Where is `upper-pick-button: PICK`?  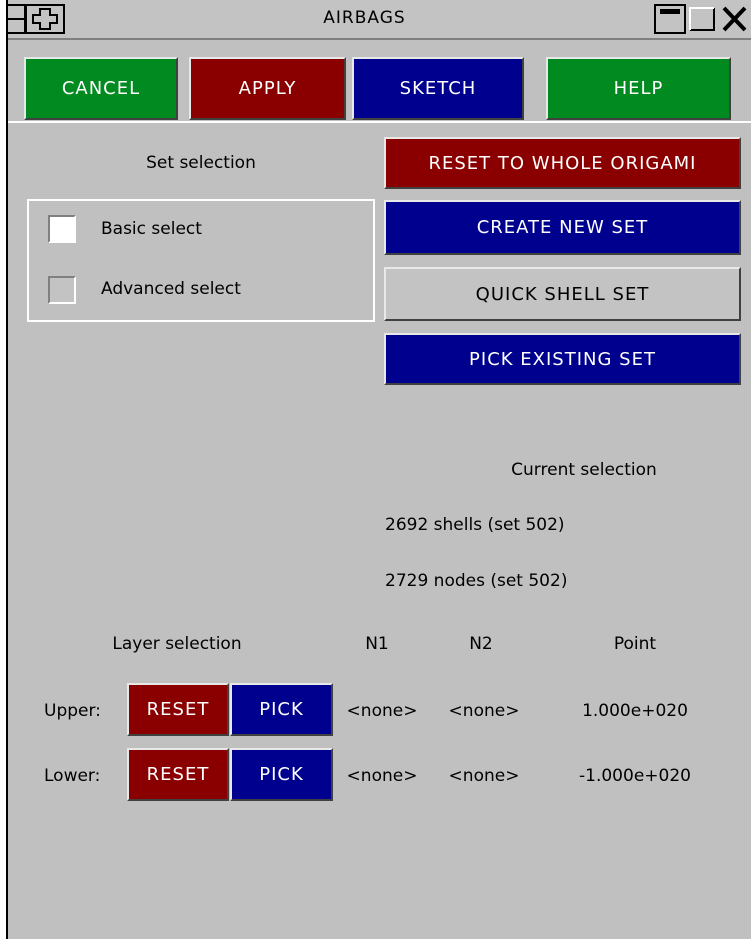
upper-pick-button: PICK is located at coordinates (281, 709).